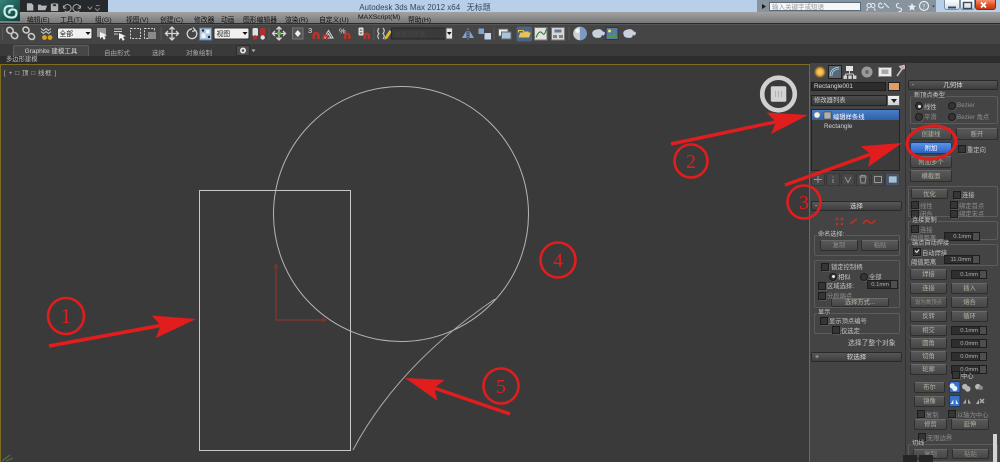 Image resolution: width=1000 pixels, height=462 pixels. What do you see at coordinates (310, 30) in the screenshot?
I see `svg-text: 3` at bounding box center [310, 30].